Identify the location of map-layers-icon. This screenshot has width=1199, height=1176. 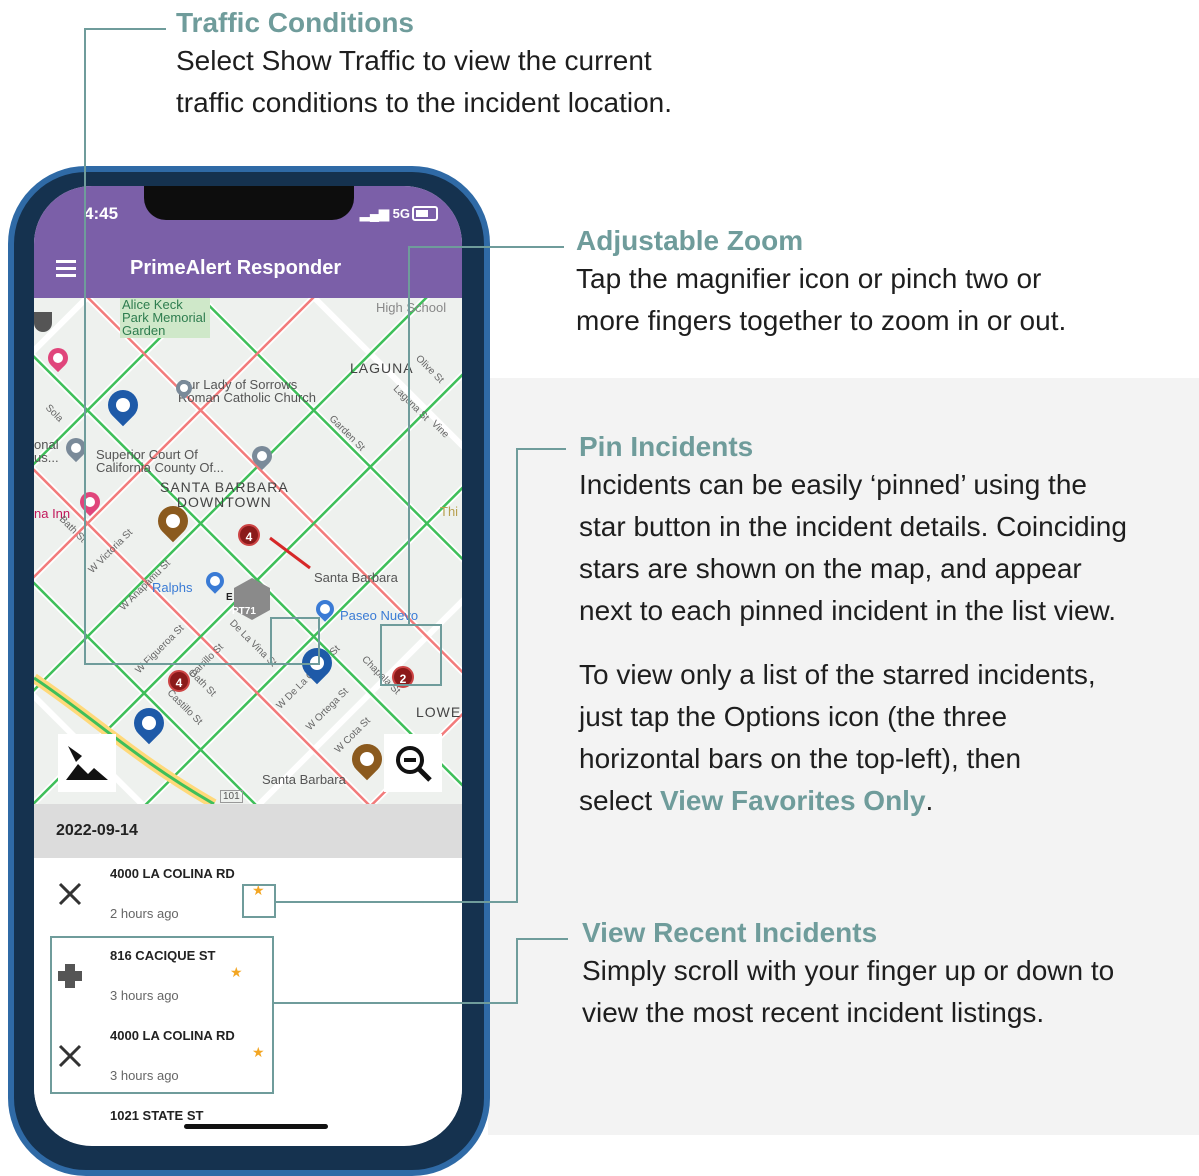
(87, 763).